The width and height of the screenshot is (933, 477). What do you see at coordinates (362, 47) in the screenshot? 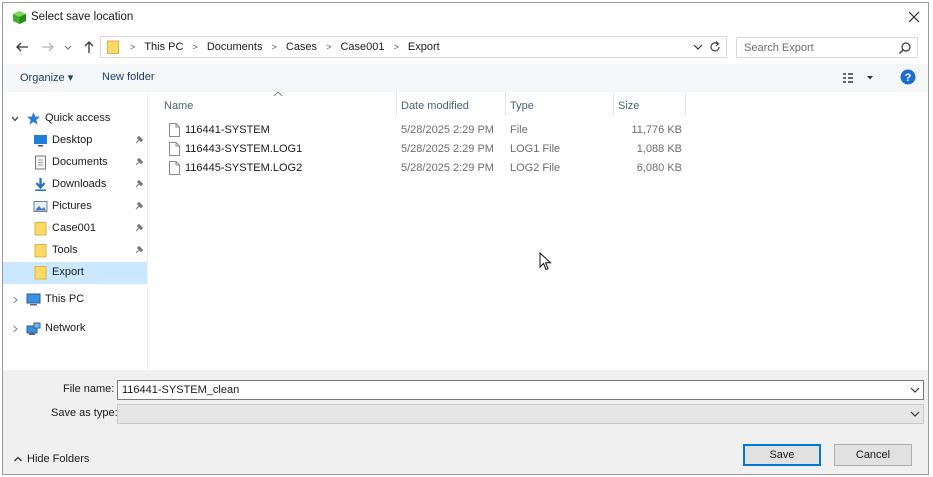
I see `breadcrumb-case001: Case001` at bounding box center [362, 47].